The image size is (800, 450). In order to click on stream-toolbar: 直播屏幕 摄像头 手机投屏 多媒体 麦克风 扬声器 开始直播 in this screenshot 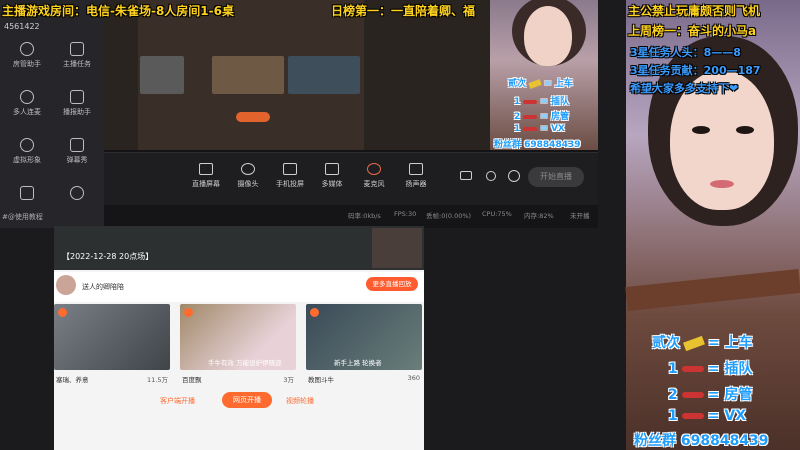, I will do `click(351, 178)`.